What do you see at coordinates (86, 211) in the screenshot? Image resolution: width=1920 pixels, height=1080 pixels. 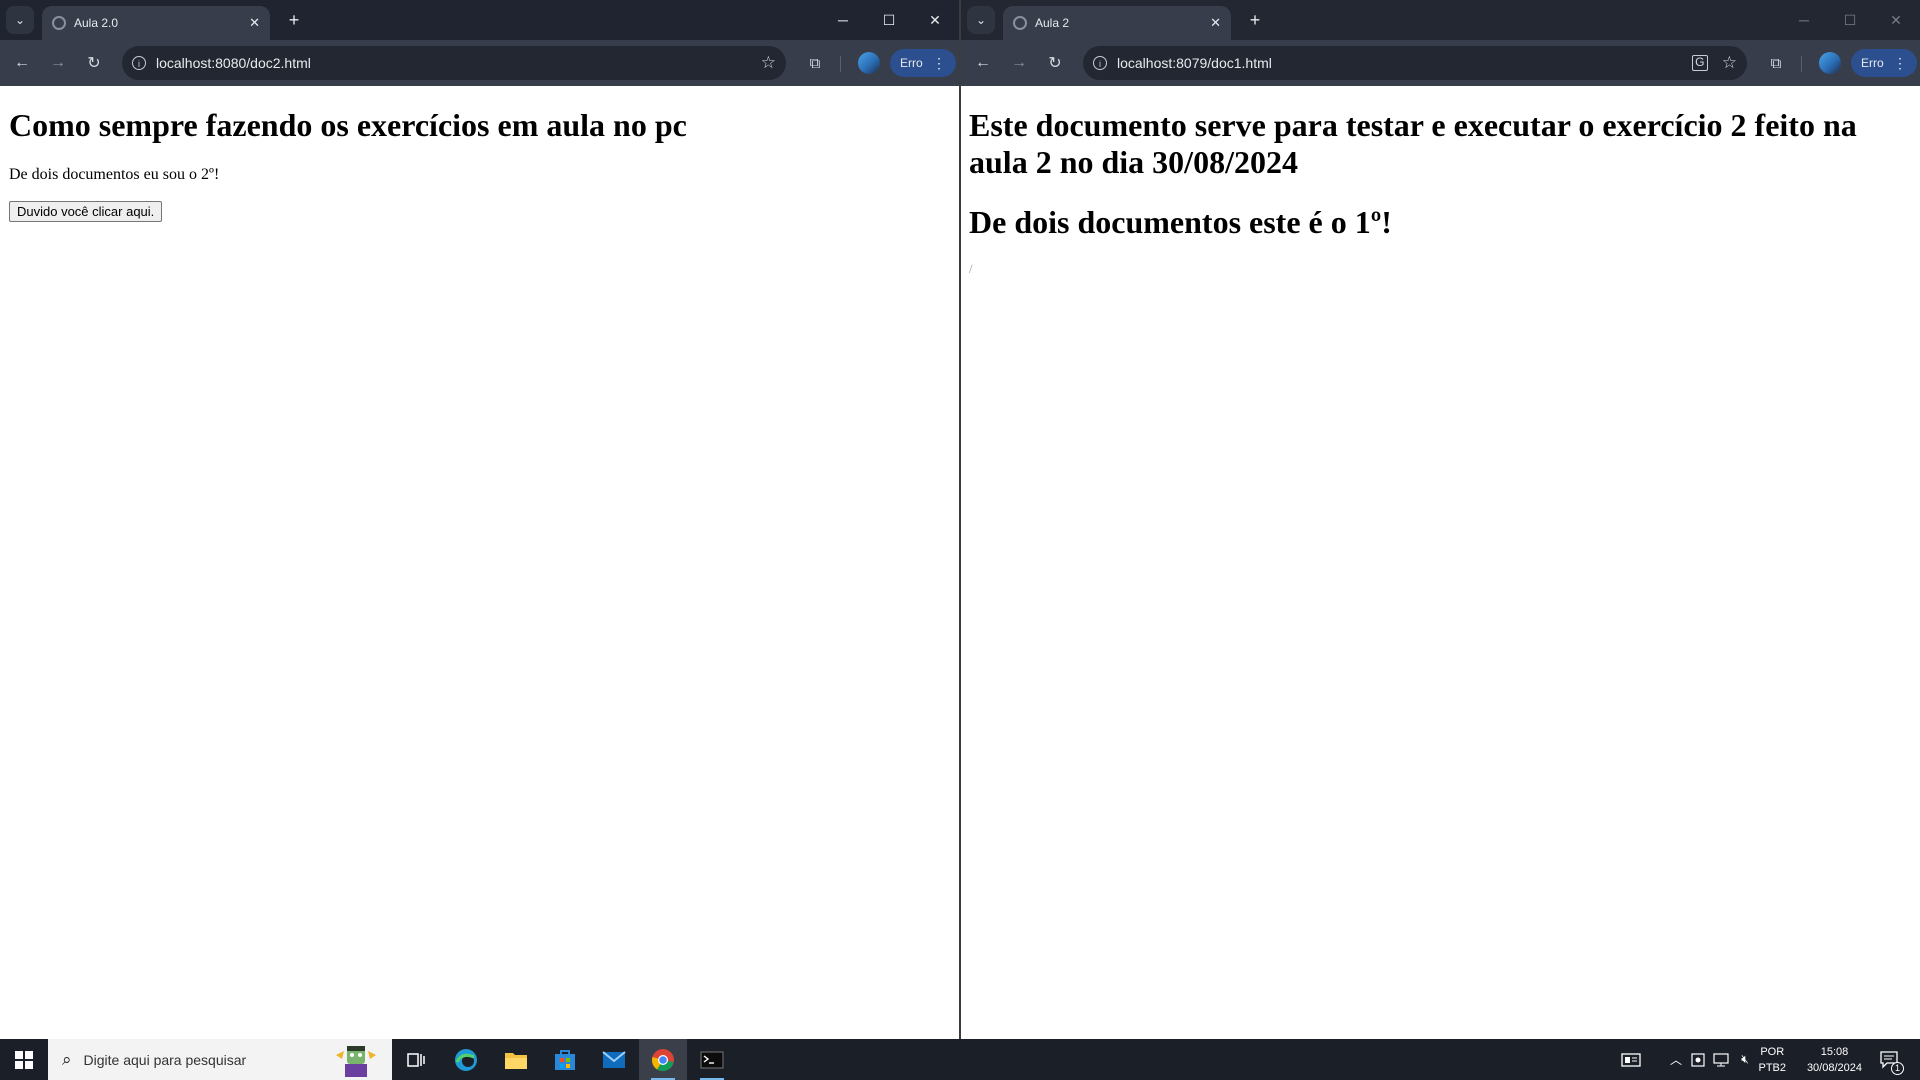 I see `challenge-button: Duvido você clicar aqui.` at bounding box center [86, 211].